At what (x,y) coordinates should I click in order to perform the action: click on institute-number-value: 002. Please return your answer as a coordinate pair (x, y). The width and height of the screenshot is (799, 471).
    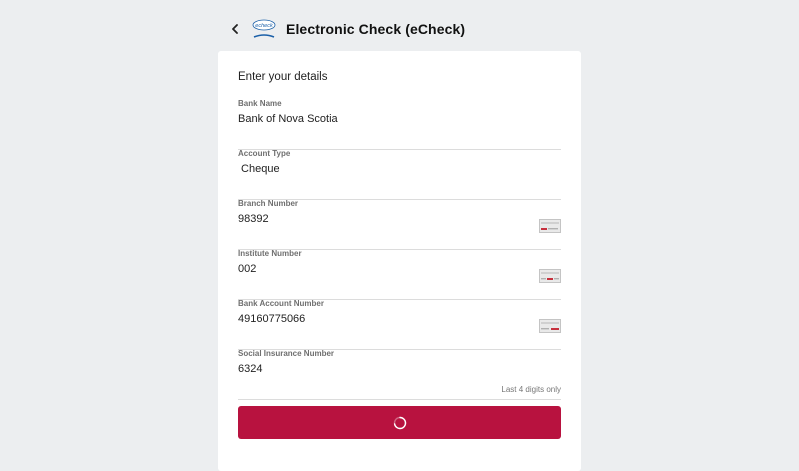
    Looking at the image, I should click on (247, 269).